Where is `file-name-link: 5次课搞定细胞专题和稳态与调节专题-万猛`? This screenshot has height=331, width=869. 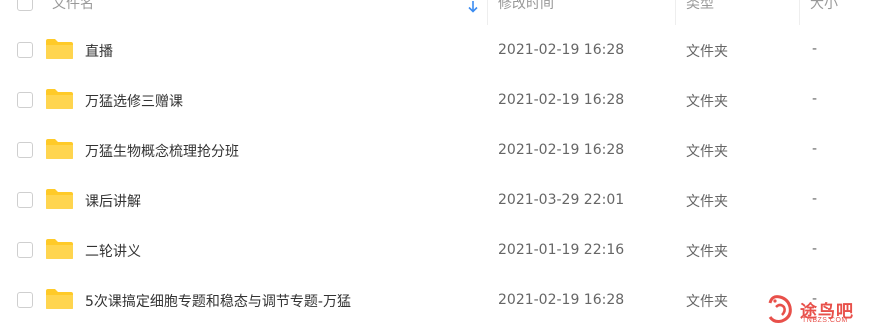
file-name-link: 5次课搞定细胞专题和稳态与调节专题-万猛 is located at coordinates (218, 301).